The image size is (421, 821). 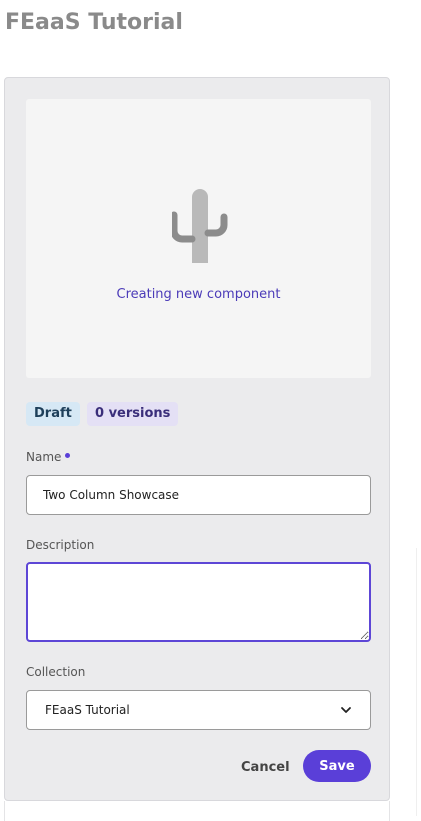 What do you see at coordinates (198, 602) in the screenshot?
I see `description-field` at bounding box center [198, 602].